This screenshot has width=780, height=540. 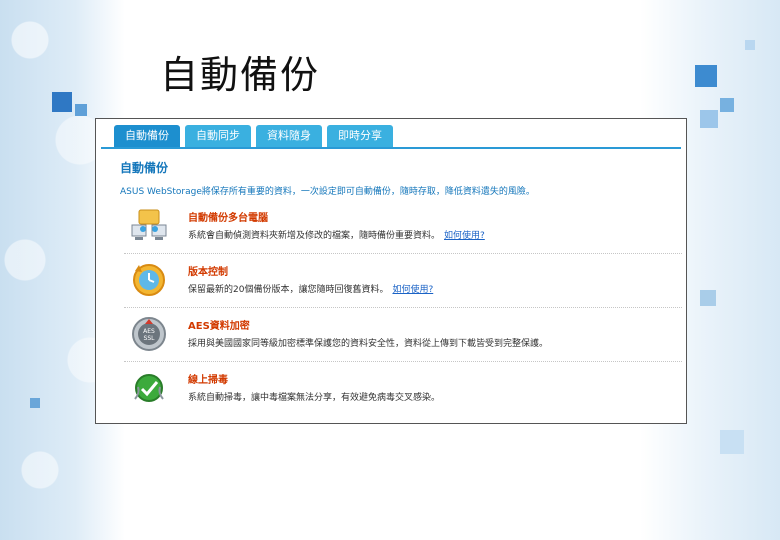 What do you see at coordinates (314, 236) in the screenshot?
I see `feature-description-text: 系統會自動偵測資料夾新增及修改的檔案，隨時備份重要資料。` at bounding box center [314, 236].